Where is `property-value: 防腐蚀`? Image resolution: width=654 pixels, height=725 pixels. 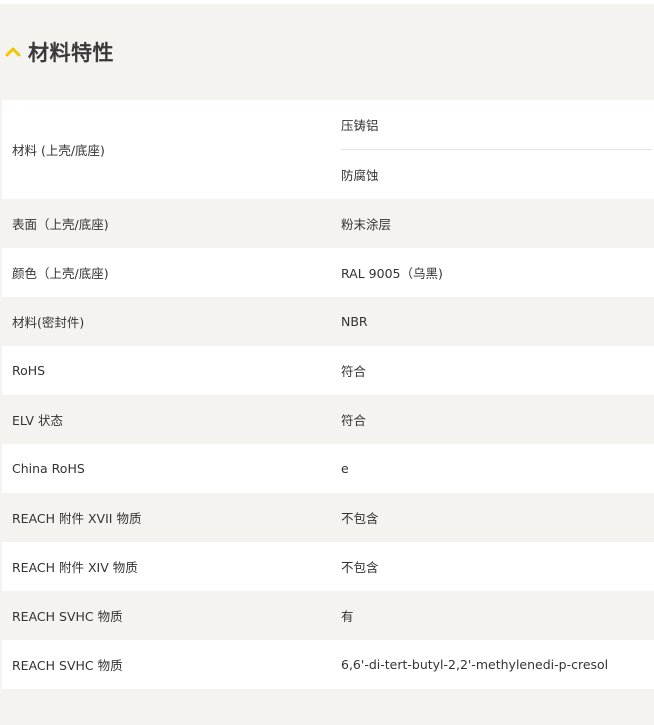 property-value: 防腐蚀 is located at coordinates (360, 175).